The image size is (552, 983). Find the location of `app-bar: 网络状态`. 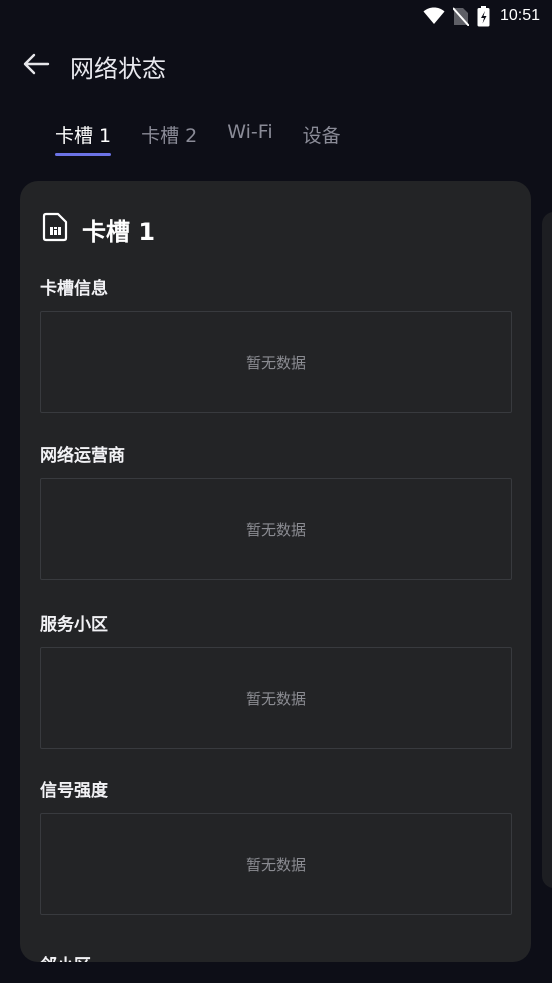

app-bar: 网络状态 is located at coordinates (276, 66).